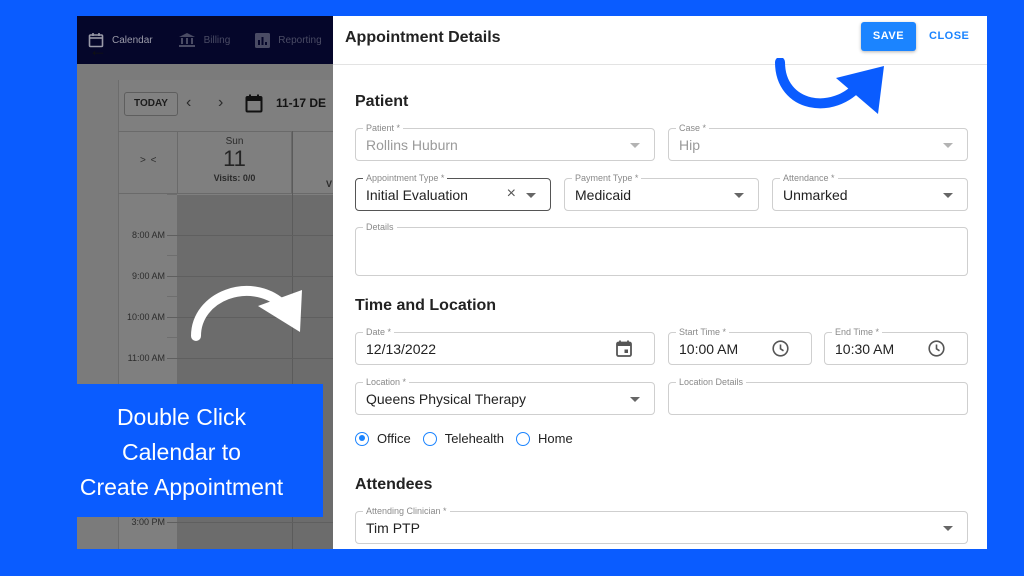  I want to click on field-label: Case *, so click(693, 128).